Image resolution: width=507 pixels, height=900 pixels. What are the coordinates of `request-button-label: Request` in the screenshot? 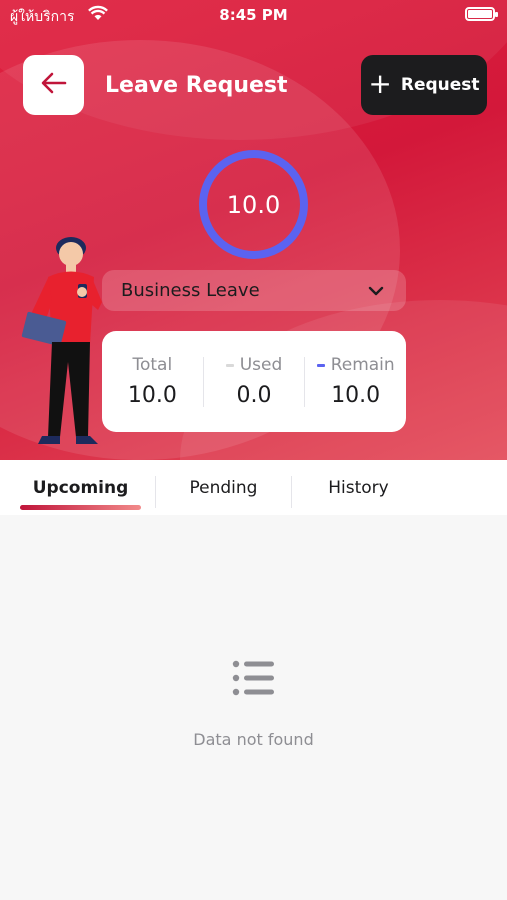 It's located at (440, 85).